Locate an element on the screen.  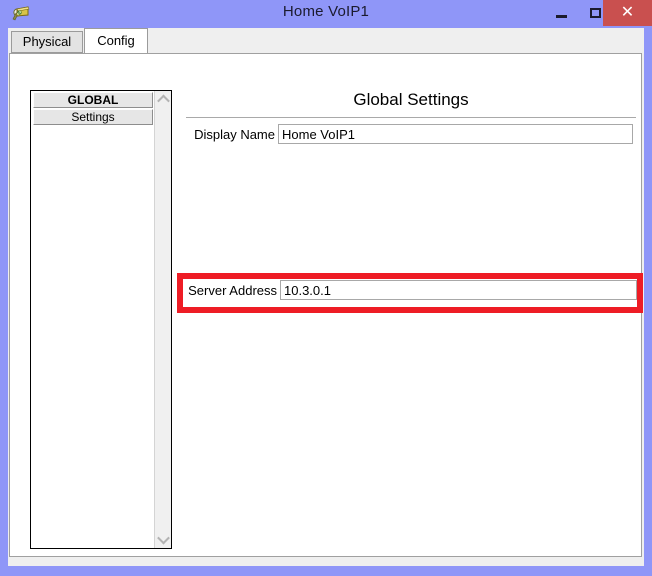
scroll-up-button is located at coordinates (163, 99).